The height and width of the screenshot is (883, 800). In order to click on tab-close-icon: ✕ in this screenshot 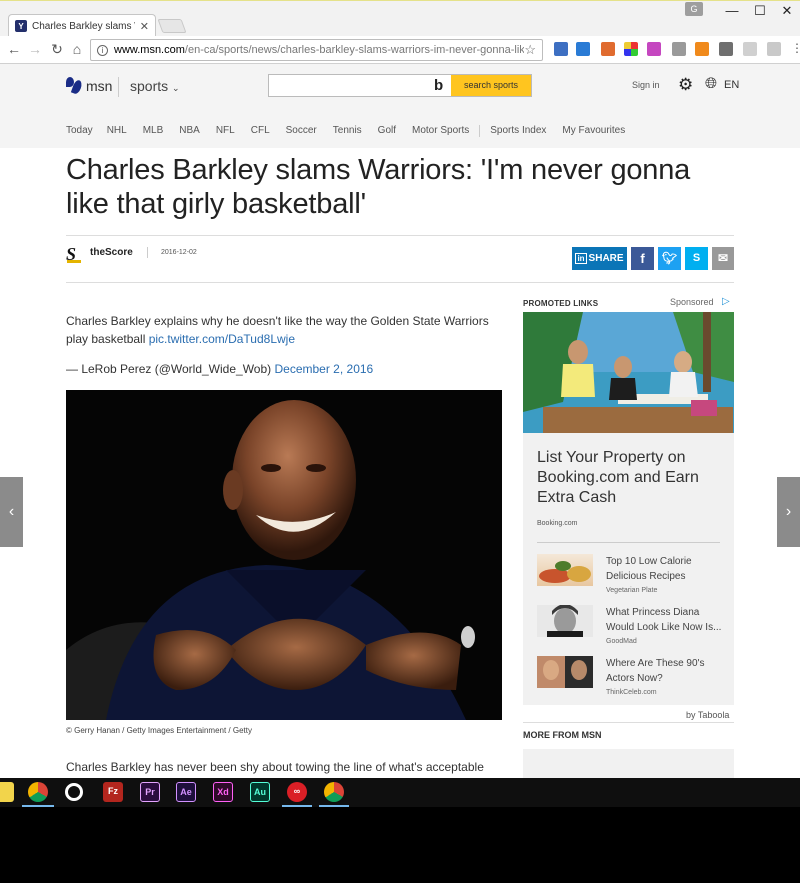, I will do `click(144, 26)`.